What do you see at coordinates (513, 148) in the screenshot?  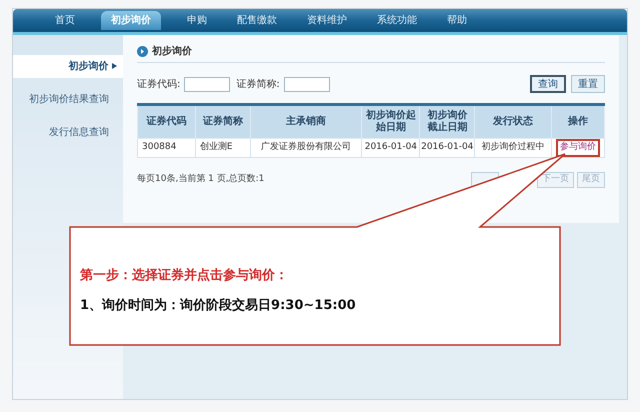 I see `table-cell: 初步询价过程中` at bounding box center [513, 148].